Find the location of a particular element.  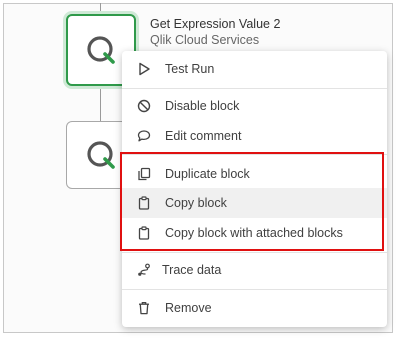

menu-item-edit-comment: Edit comment is located at coordinates (254, 136).